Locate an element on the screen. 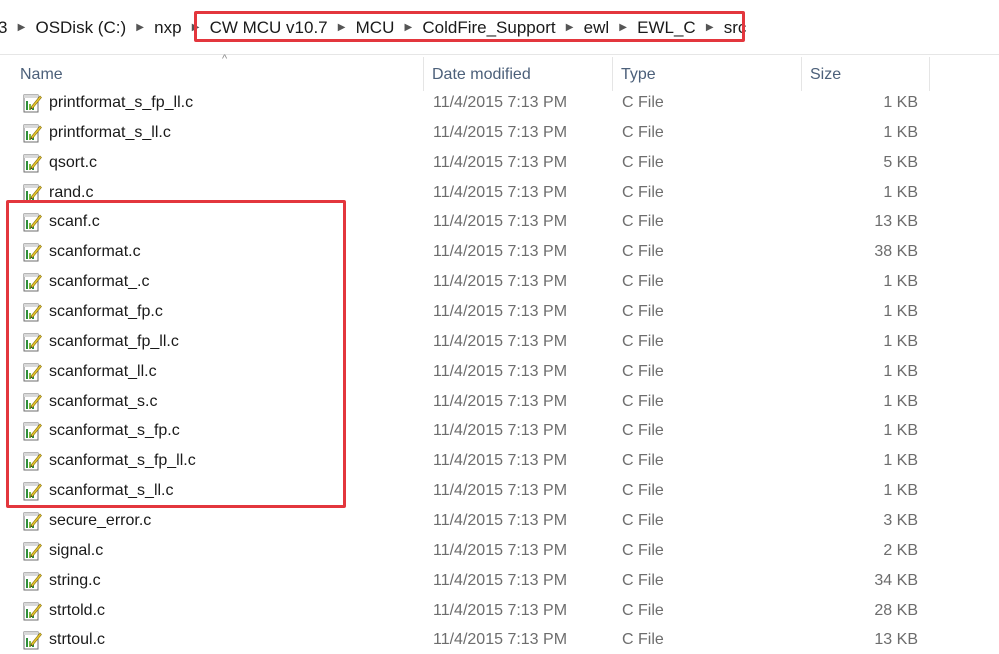 This screenshot has width=999, height=654. column-header-type: Type is located at coordinates (707, 74).